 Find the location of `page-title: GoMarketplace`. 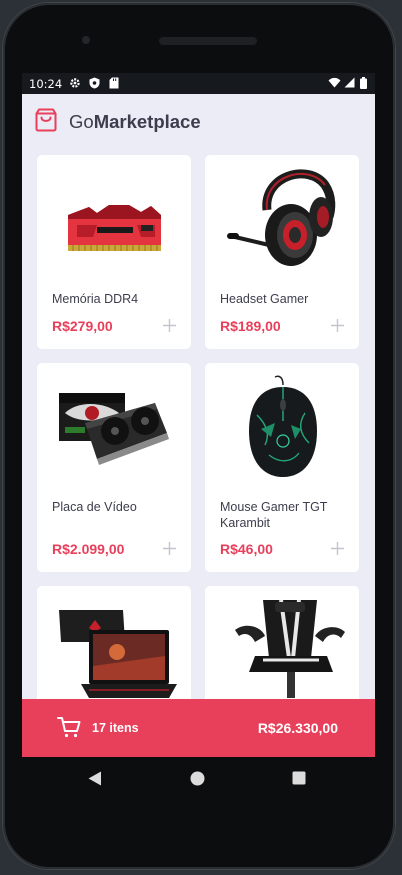

page-title: GoMarketplace is located at coordinates (135, 121).